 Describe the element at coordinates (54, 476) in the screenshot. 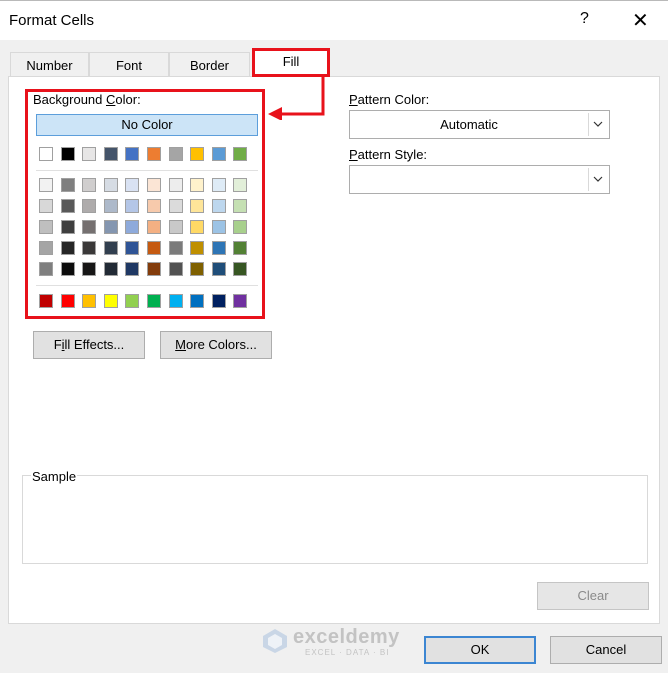

I see `sample-label: Sample` at that location.